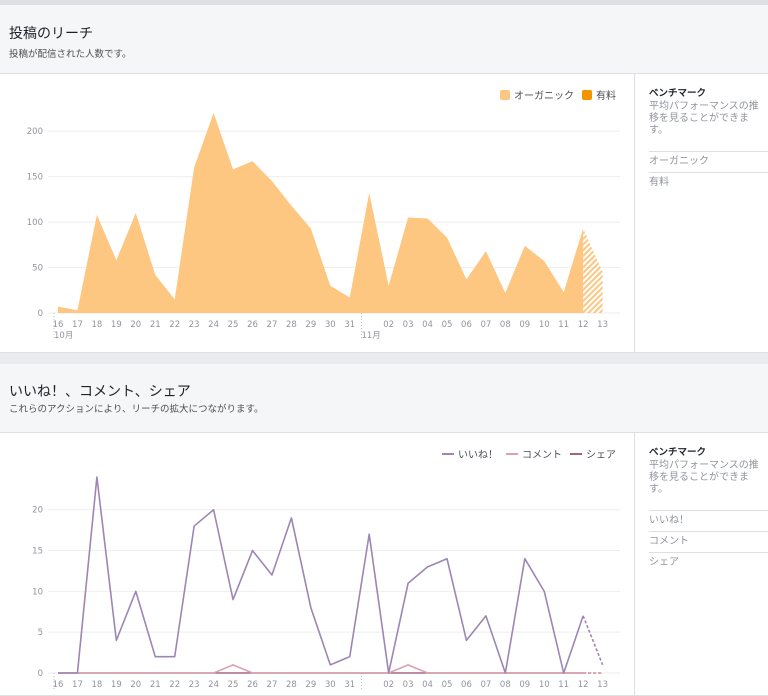 The height and width of the screenshot is (696, 768). I want to click on y-tick-label: 0, so click(40, 314).